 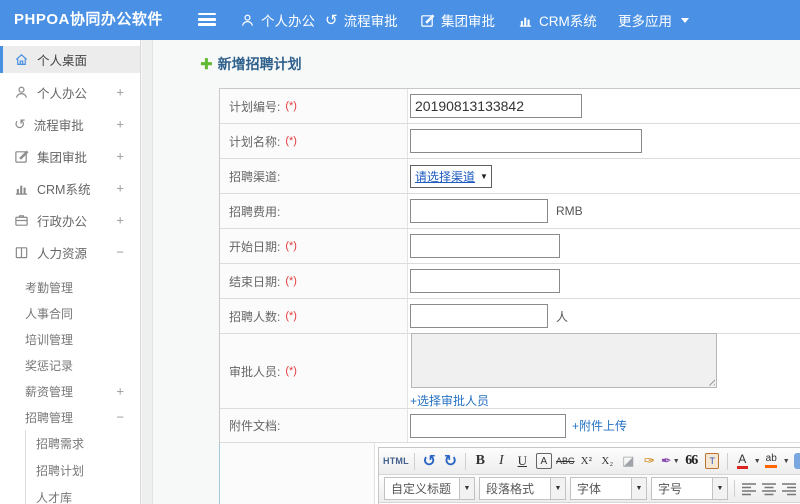 What do you see at coordinates (569, 211) in the screenshot?
I see `cost-unit: RMB` at bounding box center [569, 211].